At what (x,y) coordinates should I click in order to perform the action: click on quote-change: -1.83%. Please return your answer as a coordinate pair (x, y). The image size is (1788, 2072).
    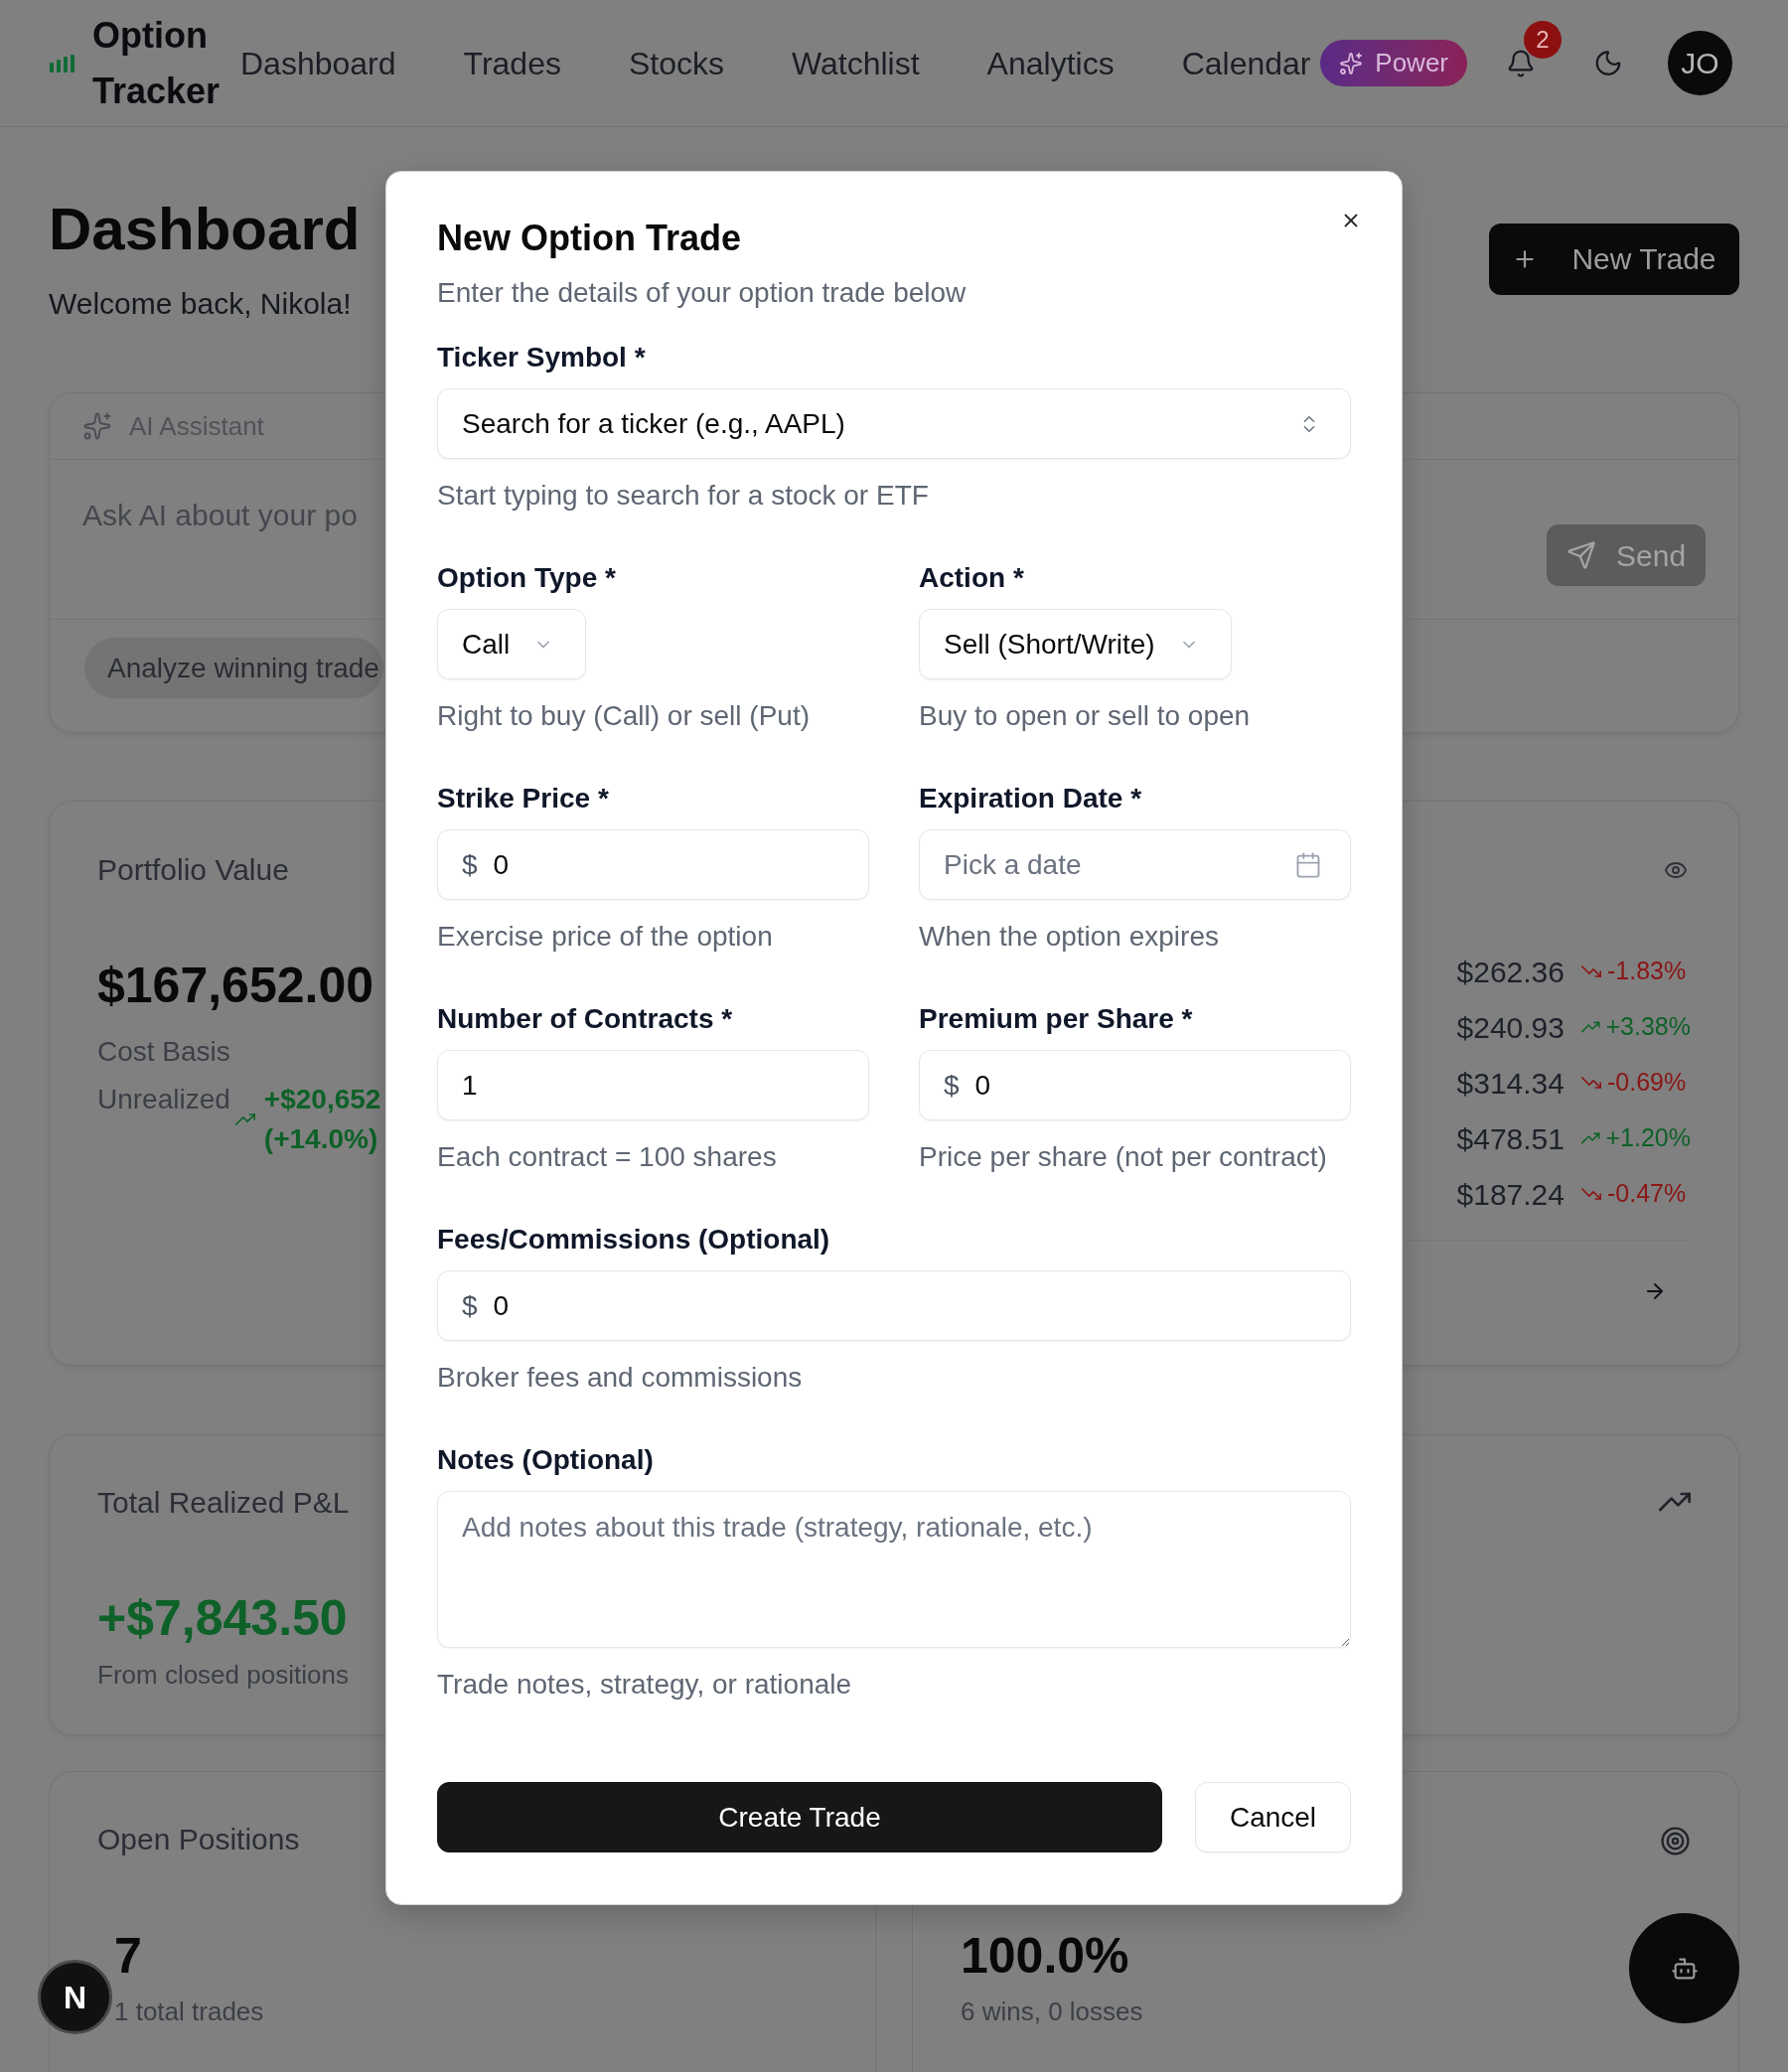
    Looking at the image, I should click on (1647, 972).